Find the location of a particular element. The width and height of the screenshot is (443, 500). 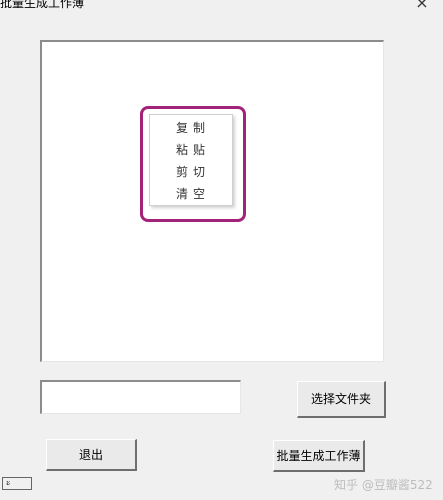

context-menu-paste: 粘贴 is located at coordinates (191, 150).